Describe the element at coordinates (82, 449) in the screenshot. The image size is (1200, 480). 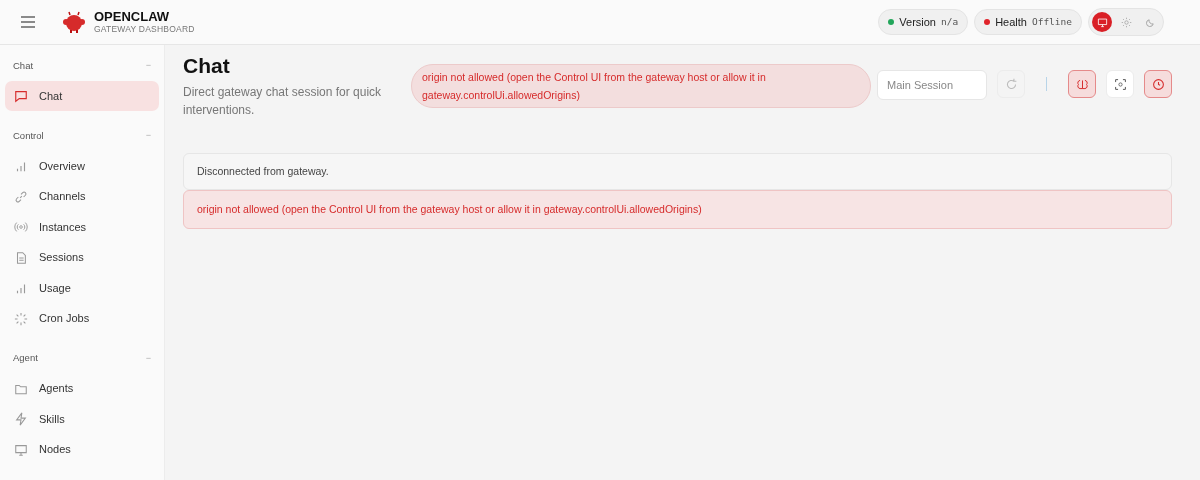
I see `sidebar-item: Nodes` at that location.